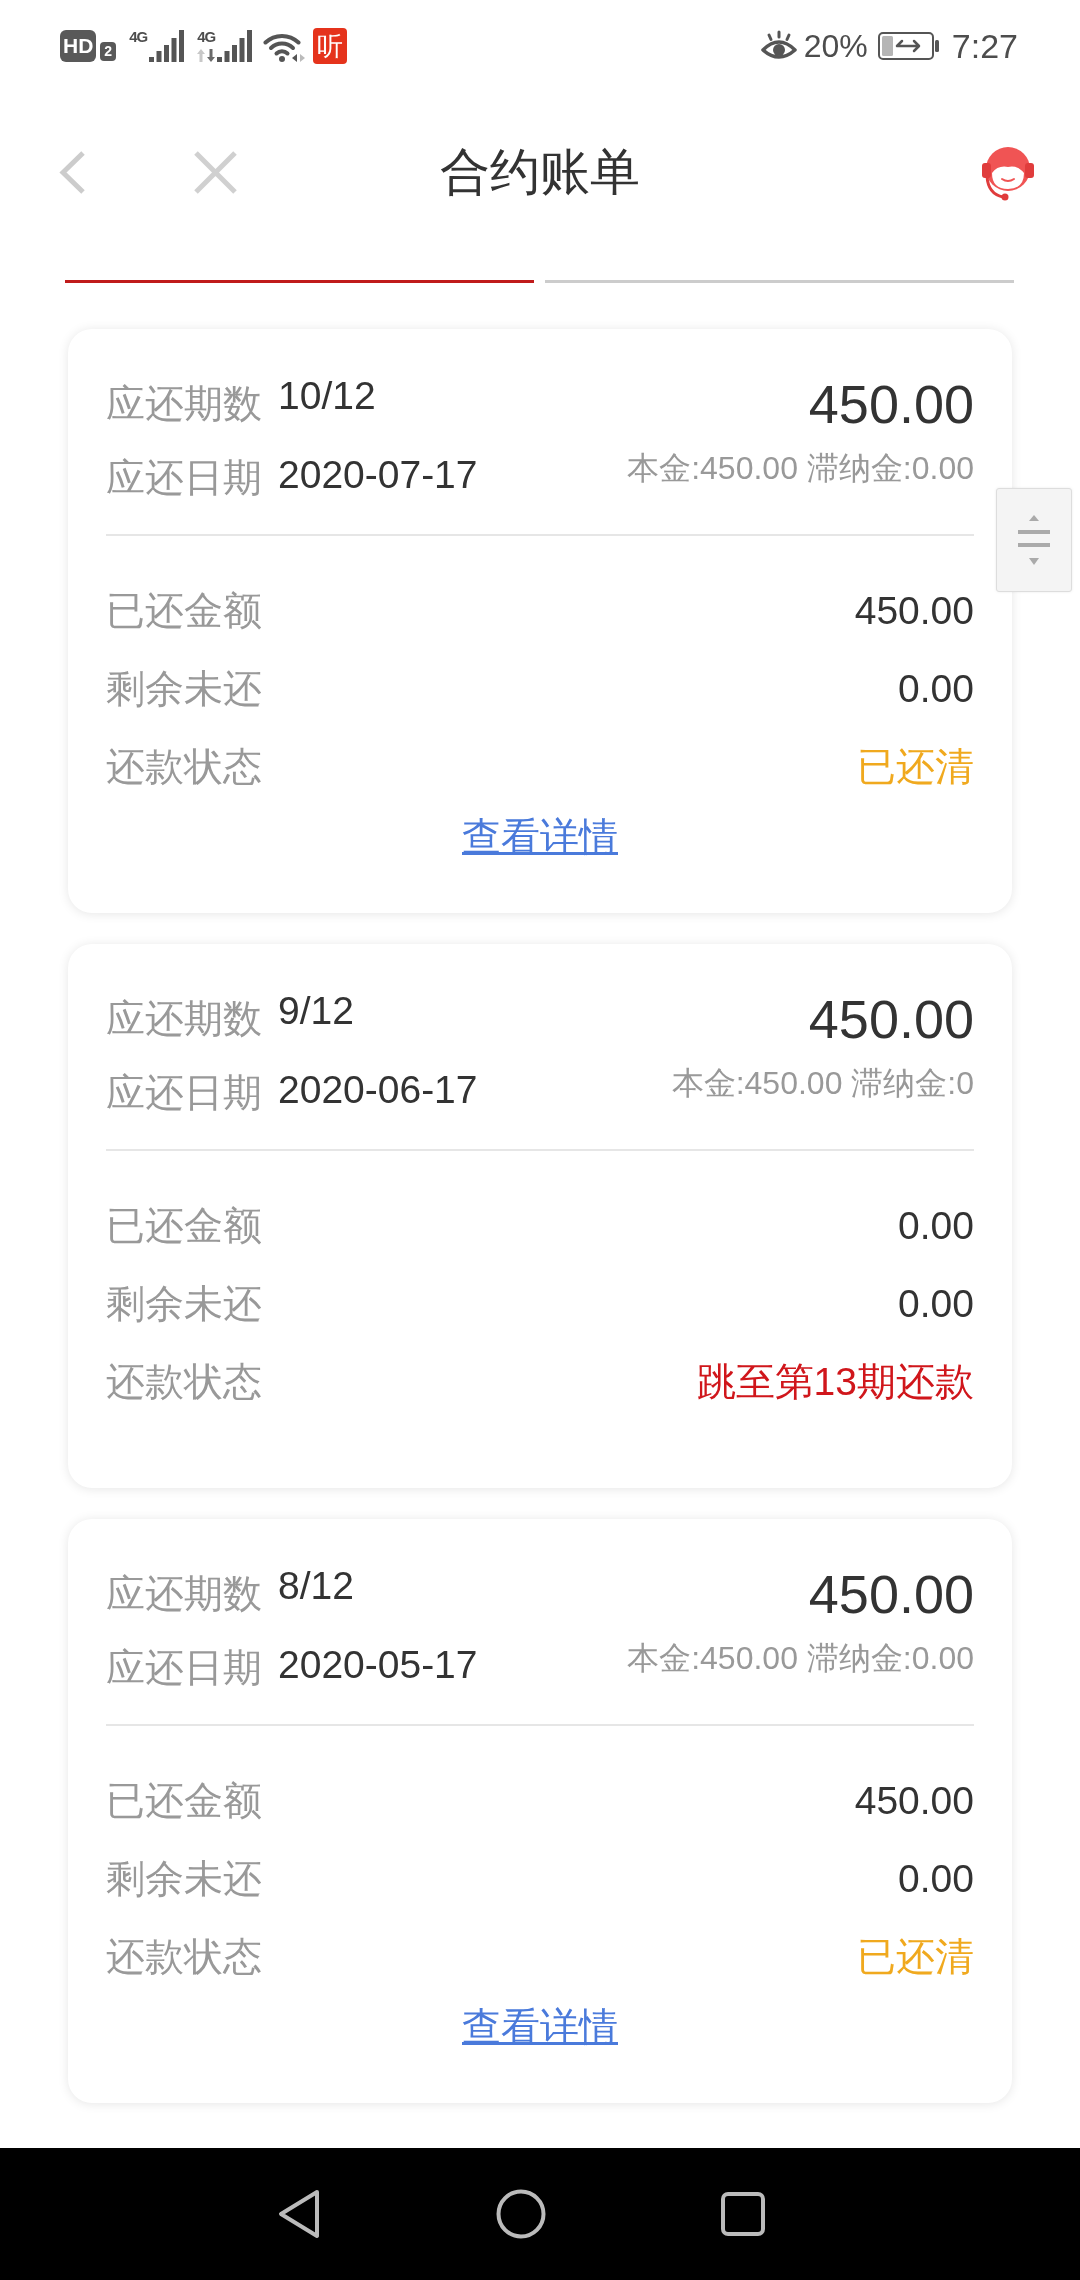 The height and width of the screenshot is (2280, 1080). I want to click on signal-icon, so click(235, 46).